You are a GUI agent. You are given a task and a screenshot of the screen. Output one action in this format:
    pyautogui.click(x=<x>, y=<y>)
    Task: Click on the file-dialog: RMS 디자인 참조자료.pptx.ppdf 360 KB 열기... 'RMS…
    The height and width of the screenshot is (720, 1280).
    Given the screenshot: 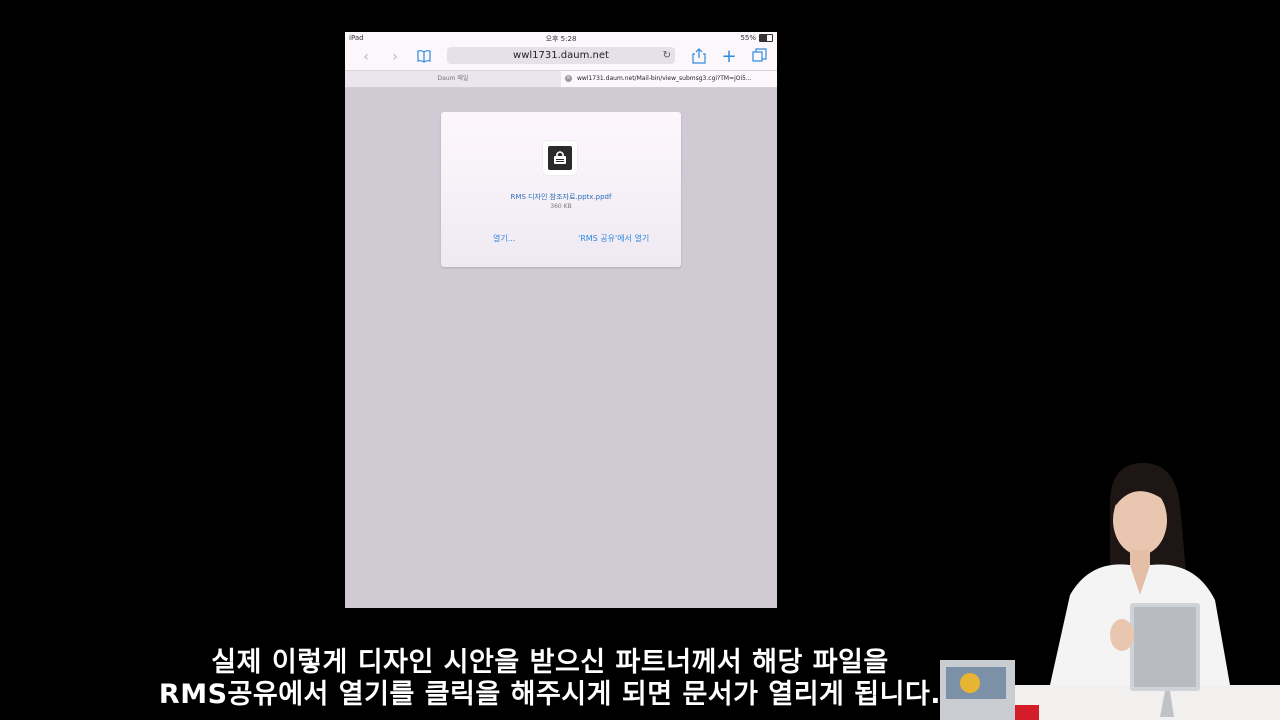 What is the action you would take?
    pyautogui.click(x=561, y=189)
    